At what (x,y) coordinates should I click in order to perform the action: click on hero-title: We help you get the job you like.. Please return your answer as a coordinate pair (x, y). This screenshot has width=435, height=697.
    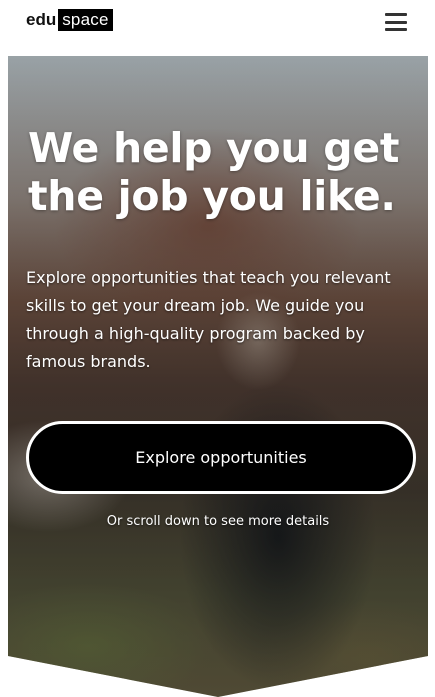
    Looking at the image, I should click on (214, 172).